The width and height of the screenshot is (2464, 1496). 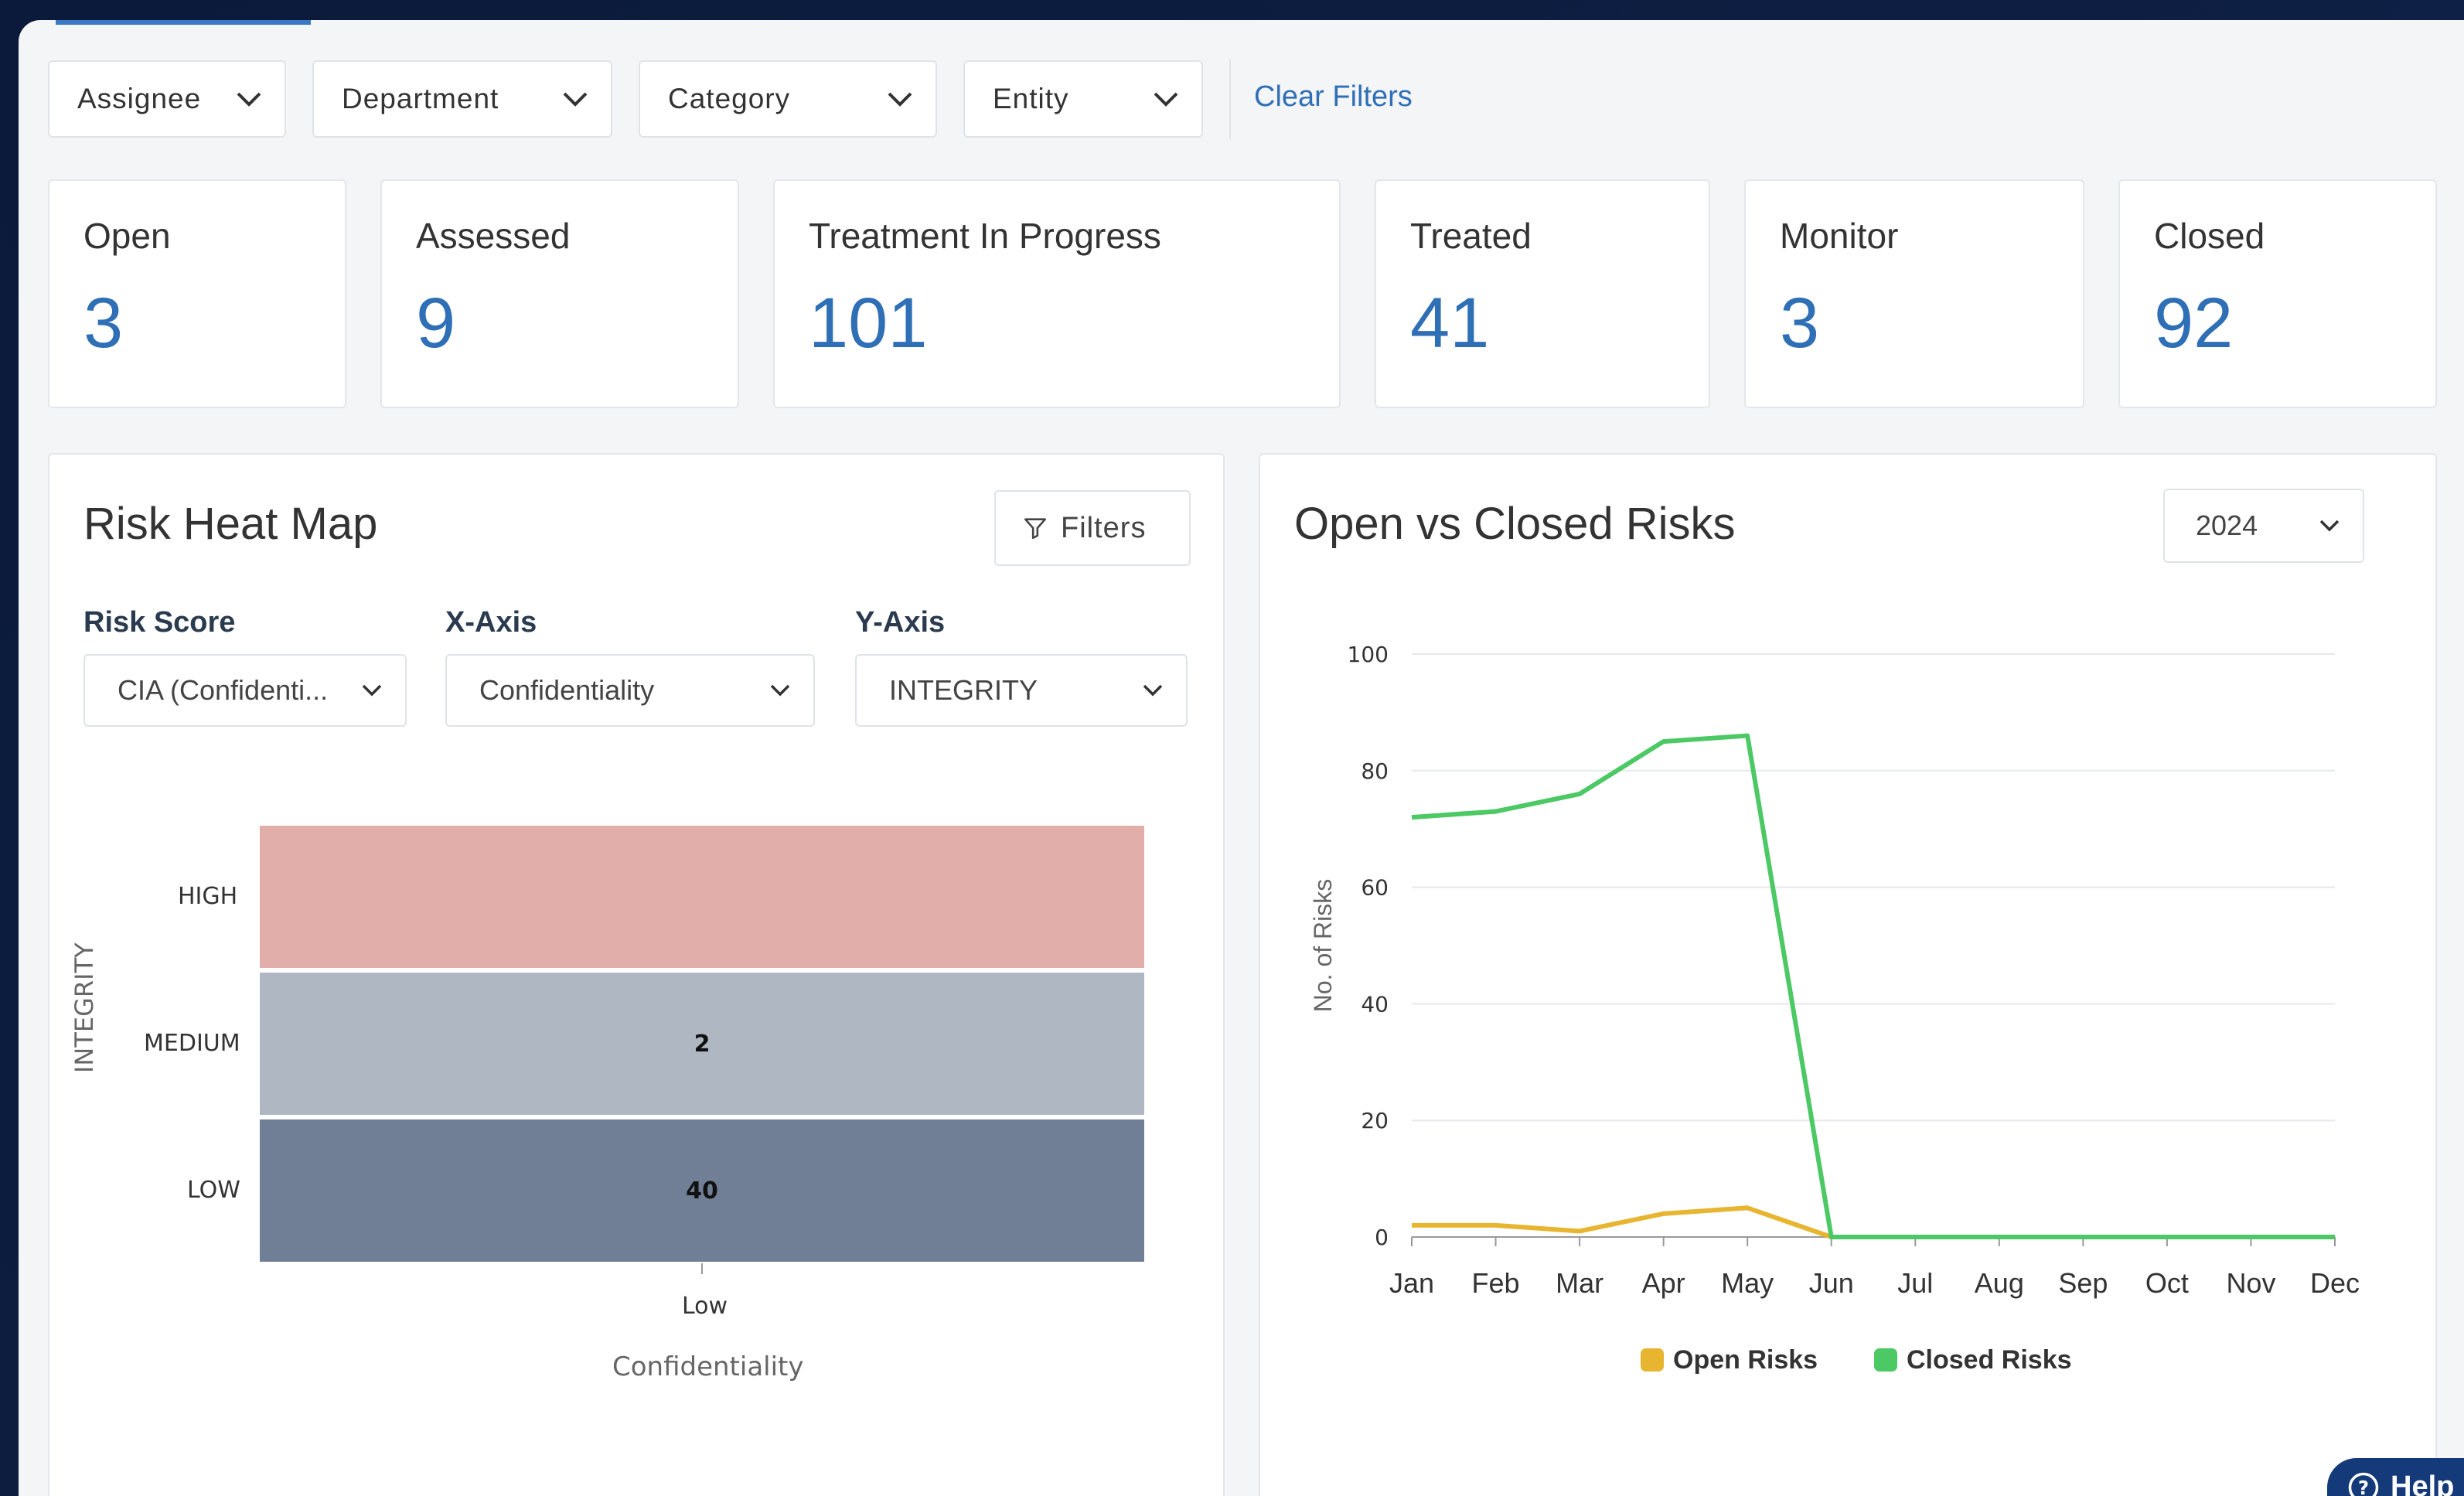 What do you see at coordinates (2250, 1283) in the screenshot?
I see `x-tick-label: Nov` at bounding box center [2250, 1283].